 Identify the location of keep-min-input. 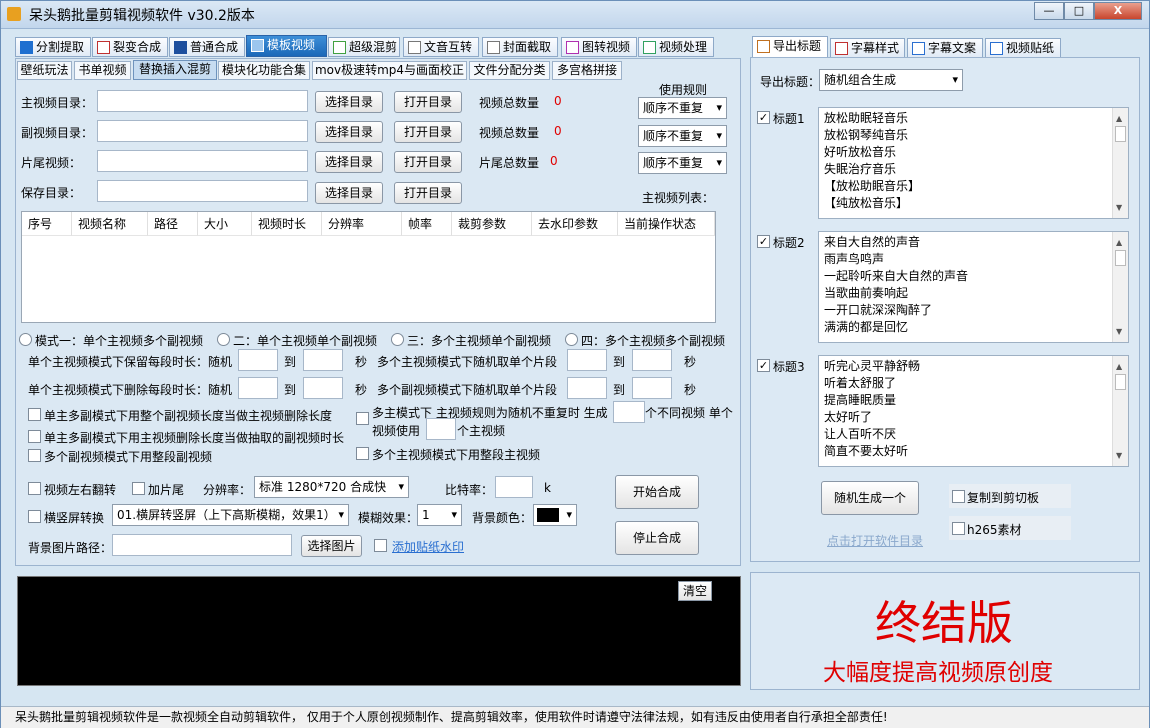
(258, 360).